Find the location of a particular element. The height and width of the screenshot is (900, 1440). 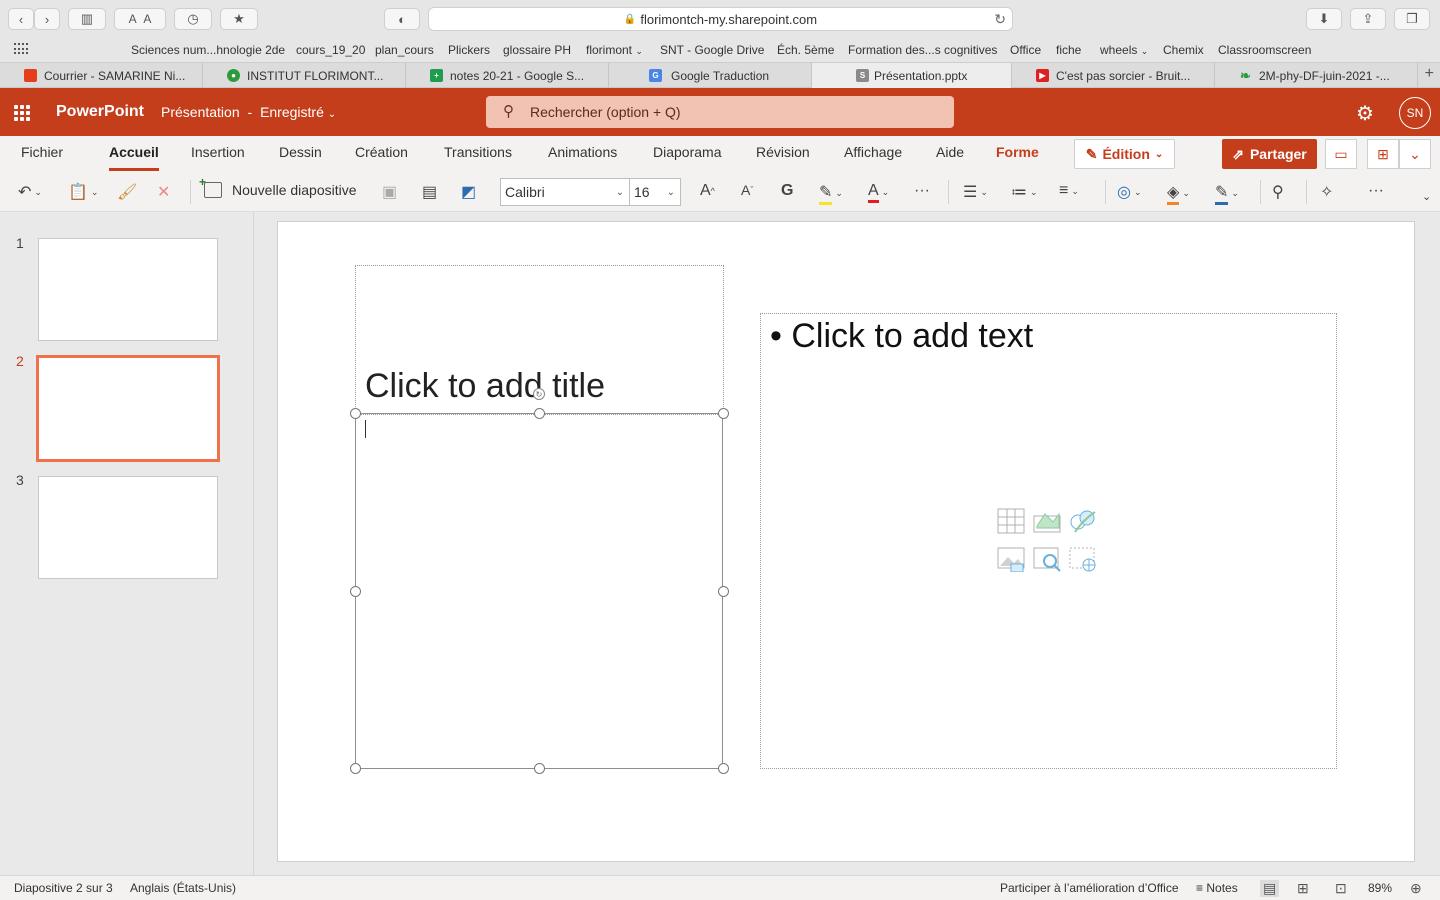

insert-video-icon is located at coordinates (1083, 559).